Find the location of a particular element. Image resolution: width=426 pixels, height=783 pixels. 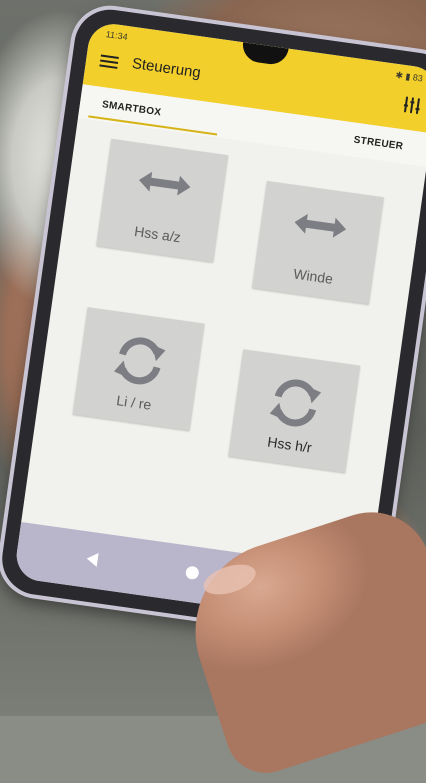

app-title: Steuerung is located at coordinates (166, 68).